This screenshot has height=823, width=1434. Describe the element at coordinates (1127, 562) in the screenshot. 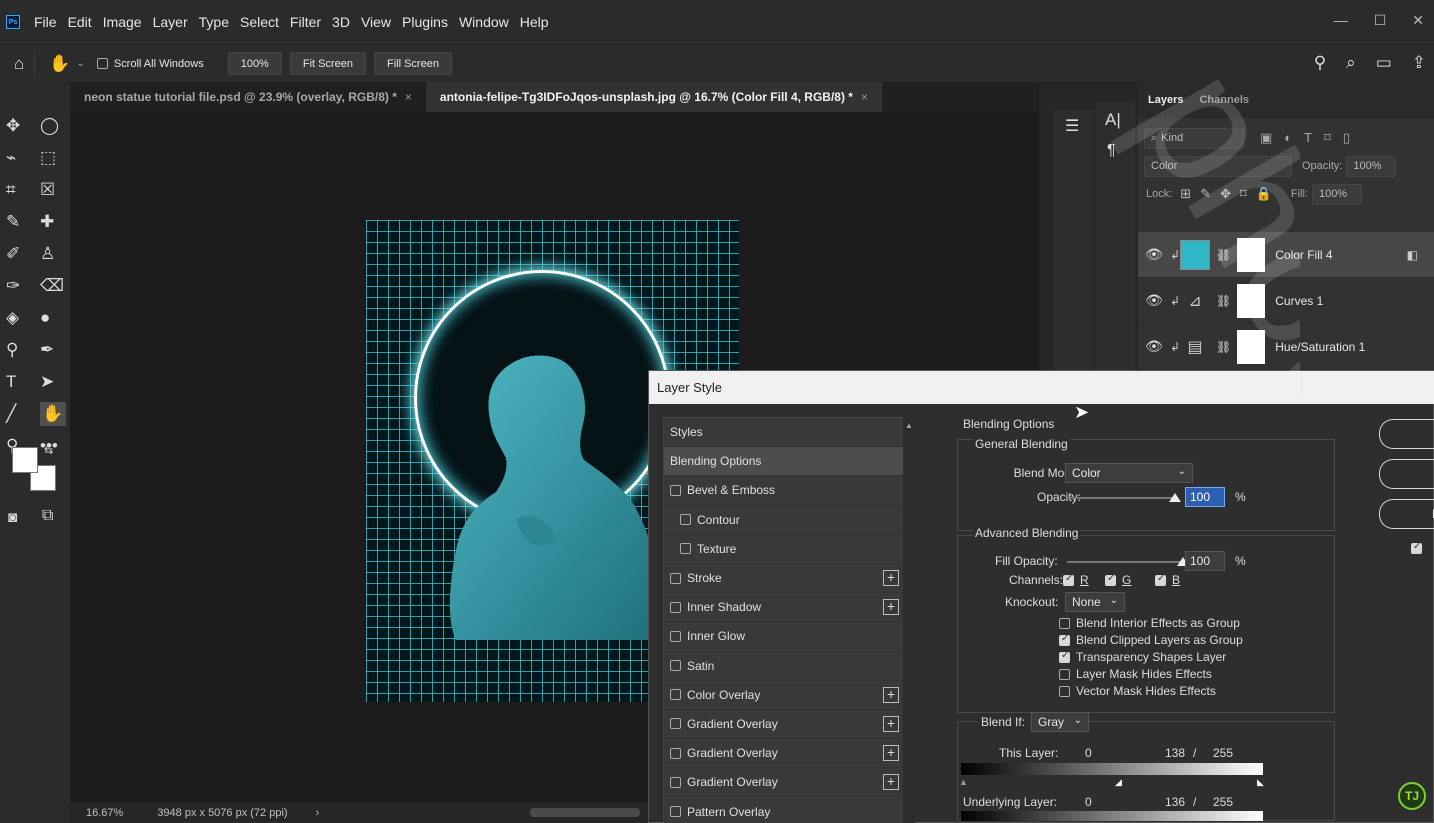

I see `fill-opacity-slider` at that location.